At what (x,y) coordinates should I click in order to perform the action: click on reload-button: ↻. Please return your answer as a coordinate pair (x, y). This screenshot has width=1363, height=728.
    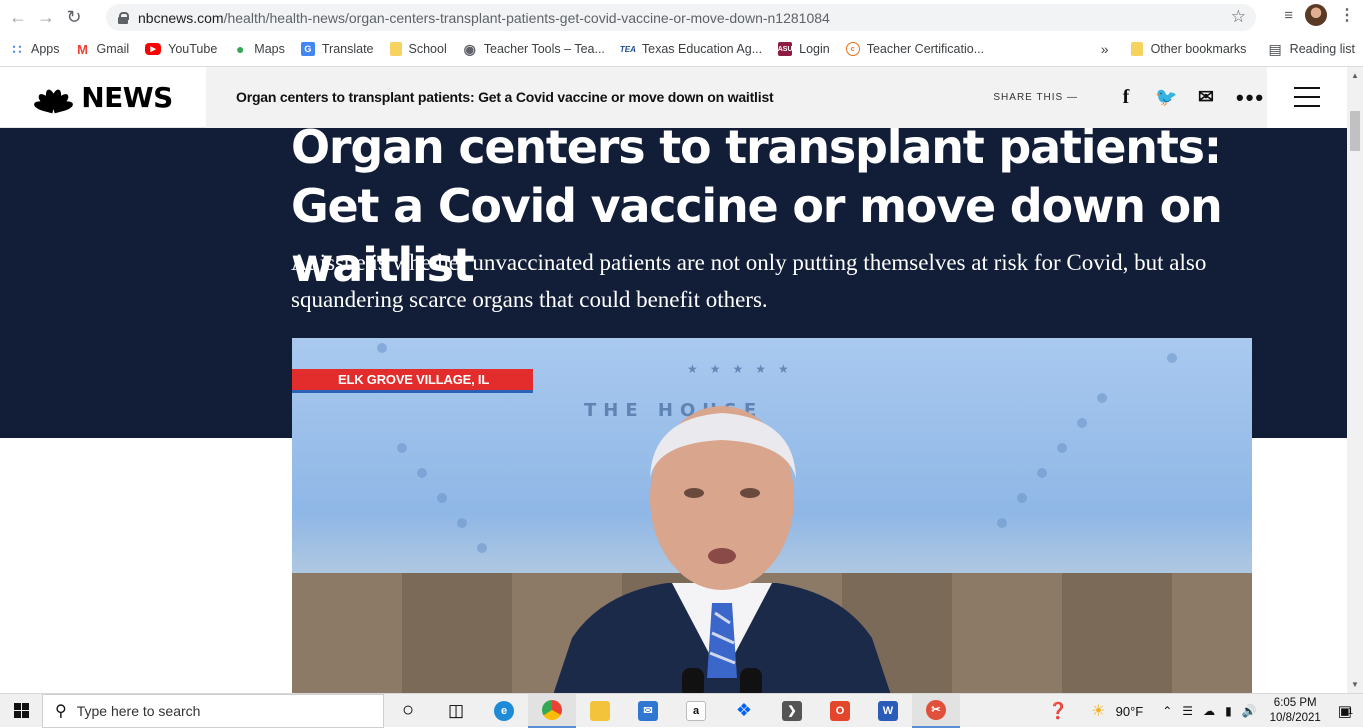
    Looking at the image, I should click on (74, 18).